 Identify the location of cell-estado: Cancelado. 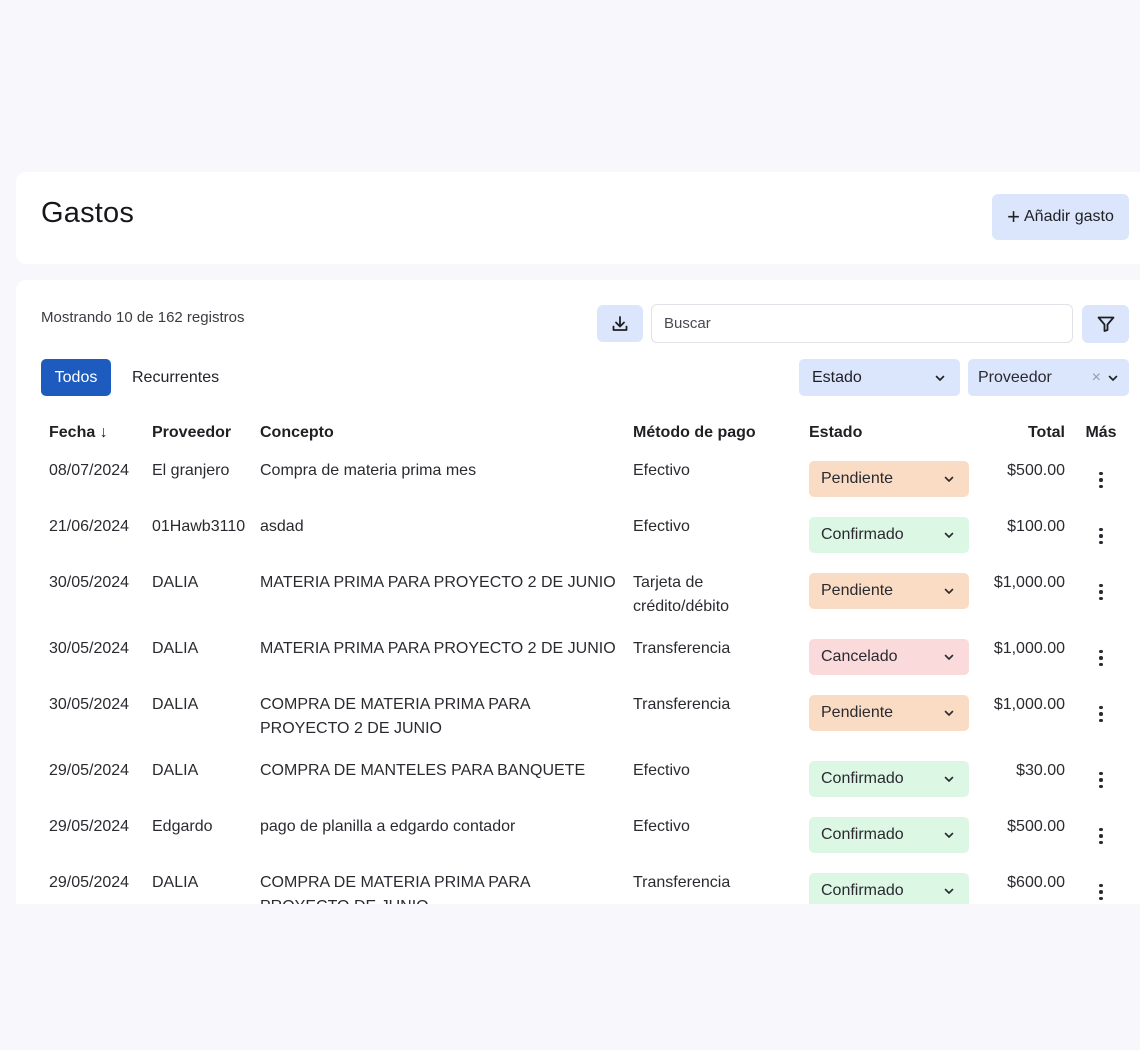
(889, 656).